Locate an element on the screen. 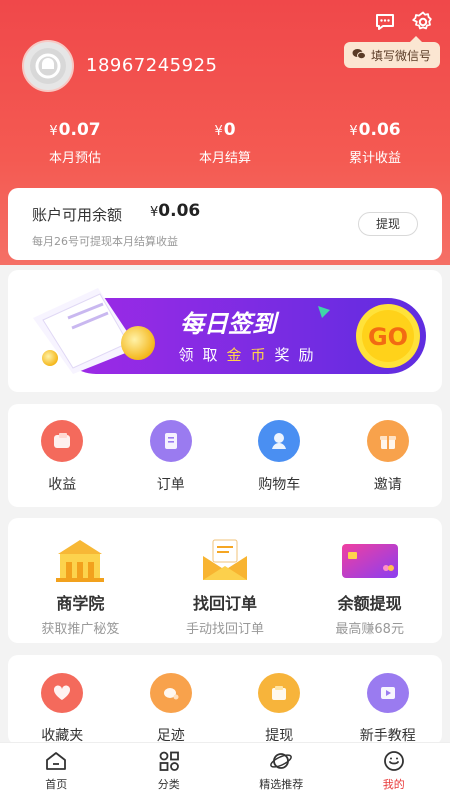 The width and height of the screenshot is (450, 800). stat-value: 0.07 is located at coordinates (79, 130).